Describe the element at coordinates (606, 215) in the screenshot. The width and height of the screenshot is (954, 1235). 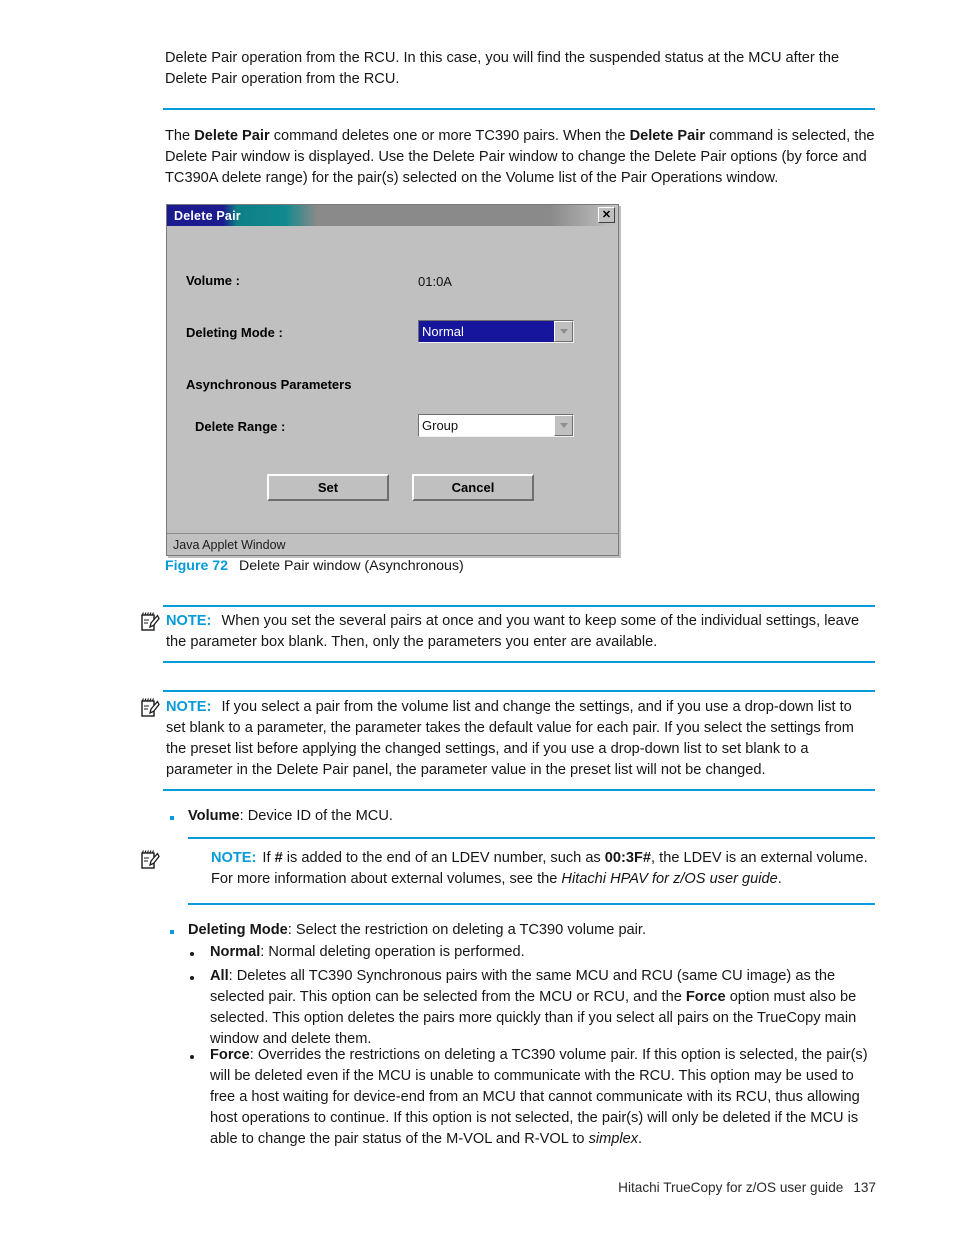
I see `close-icon: ✕` at that location.